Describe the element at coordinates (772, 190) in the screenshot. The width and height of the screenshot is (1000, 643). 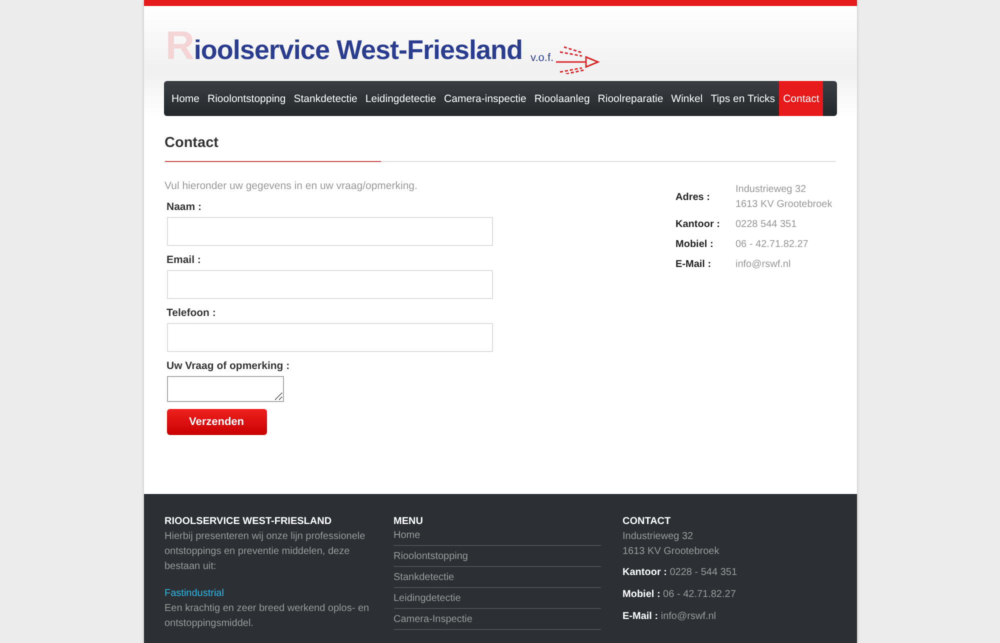
I see `info-value: Industrieweg 32` at that location.